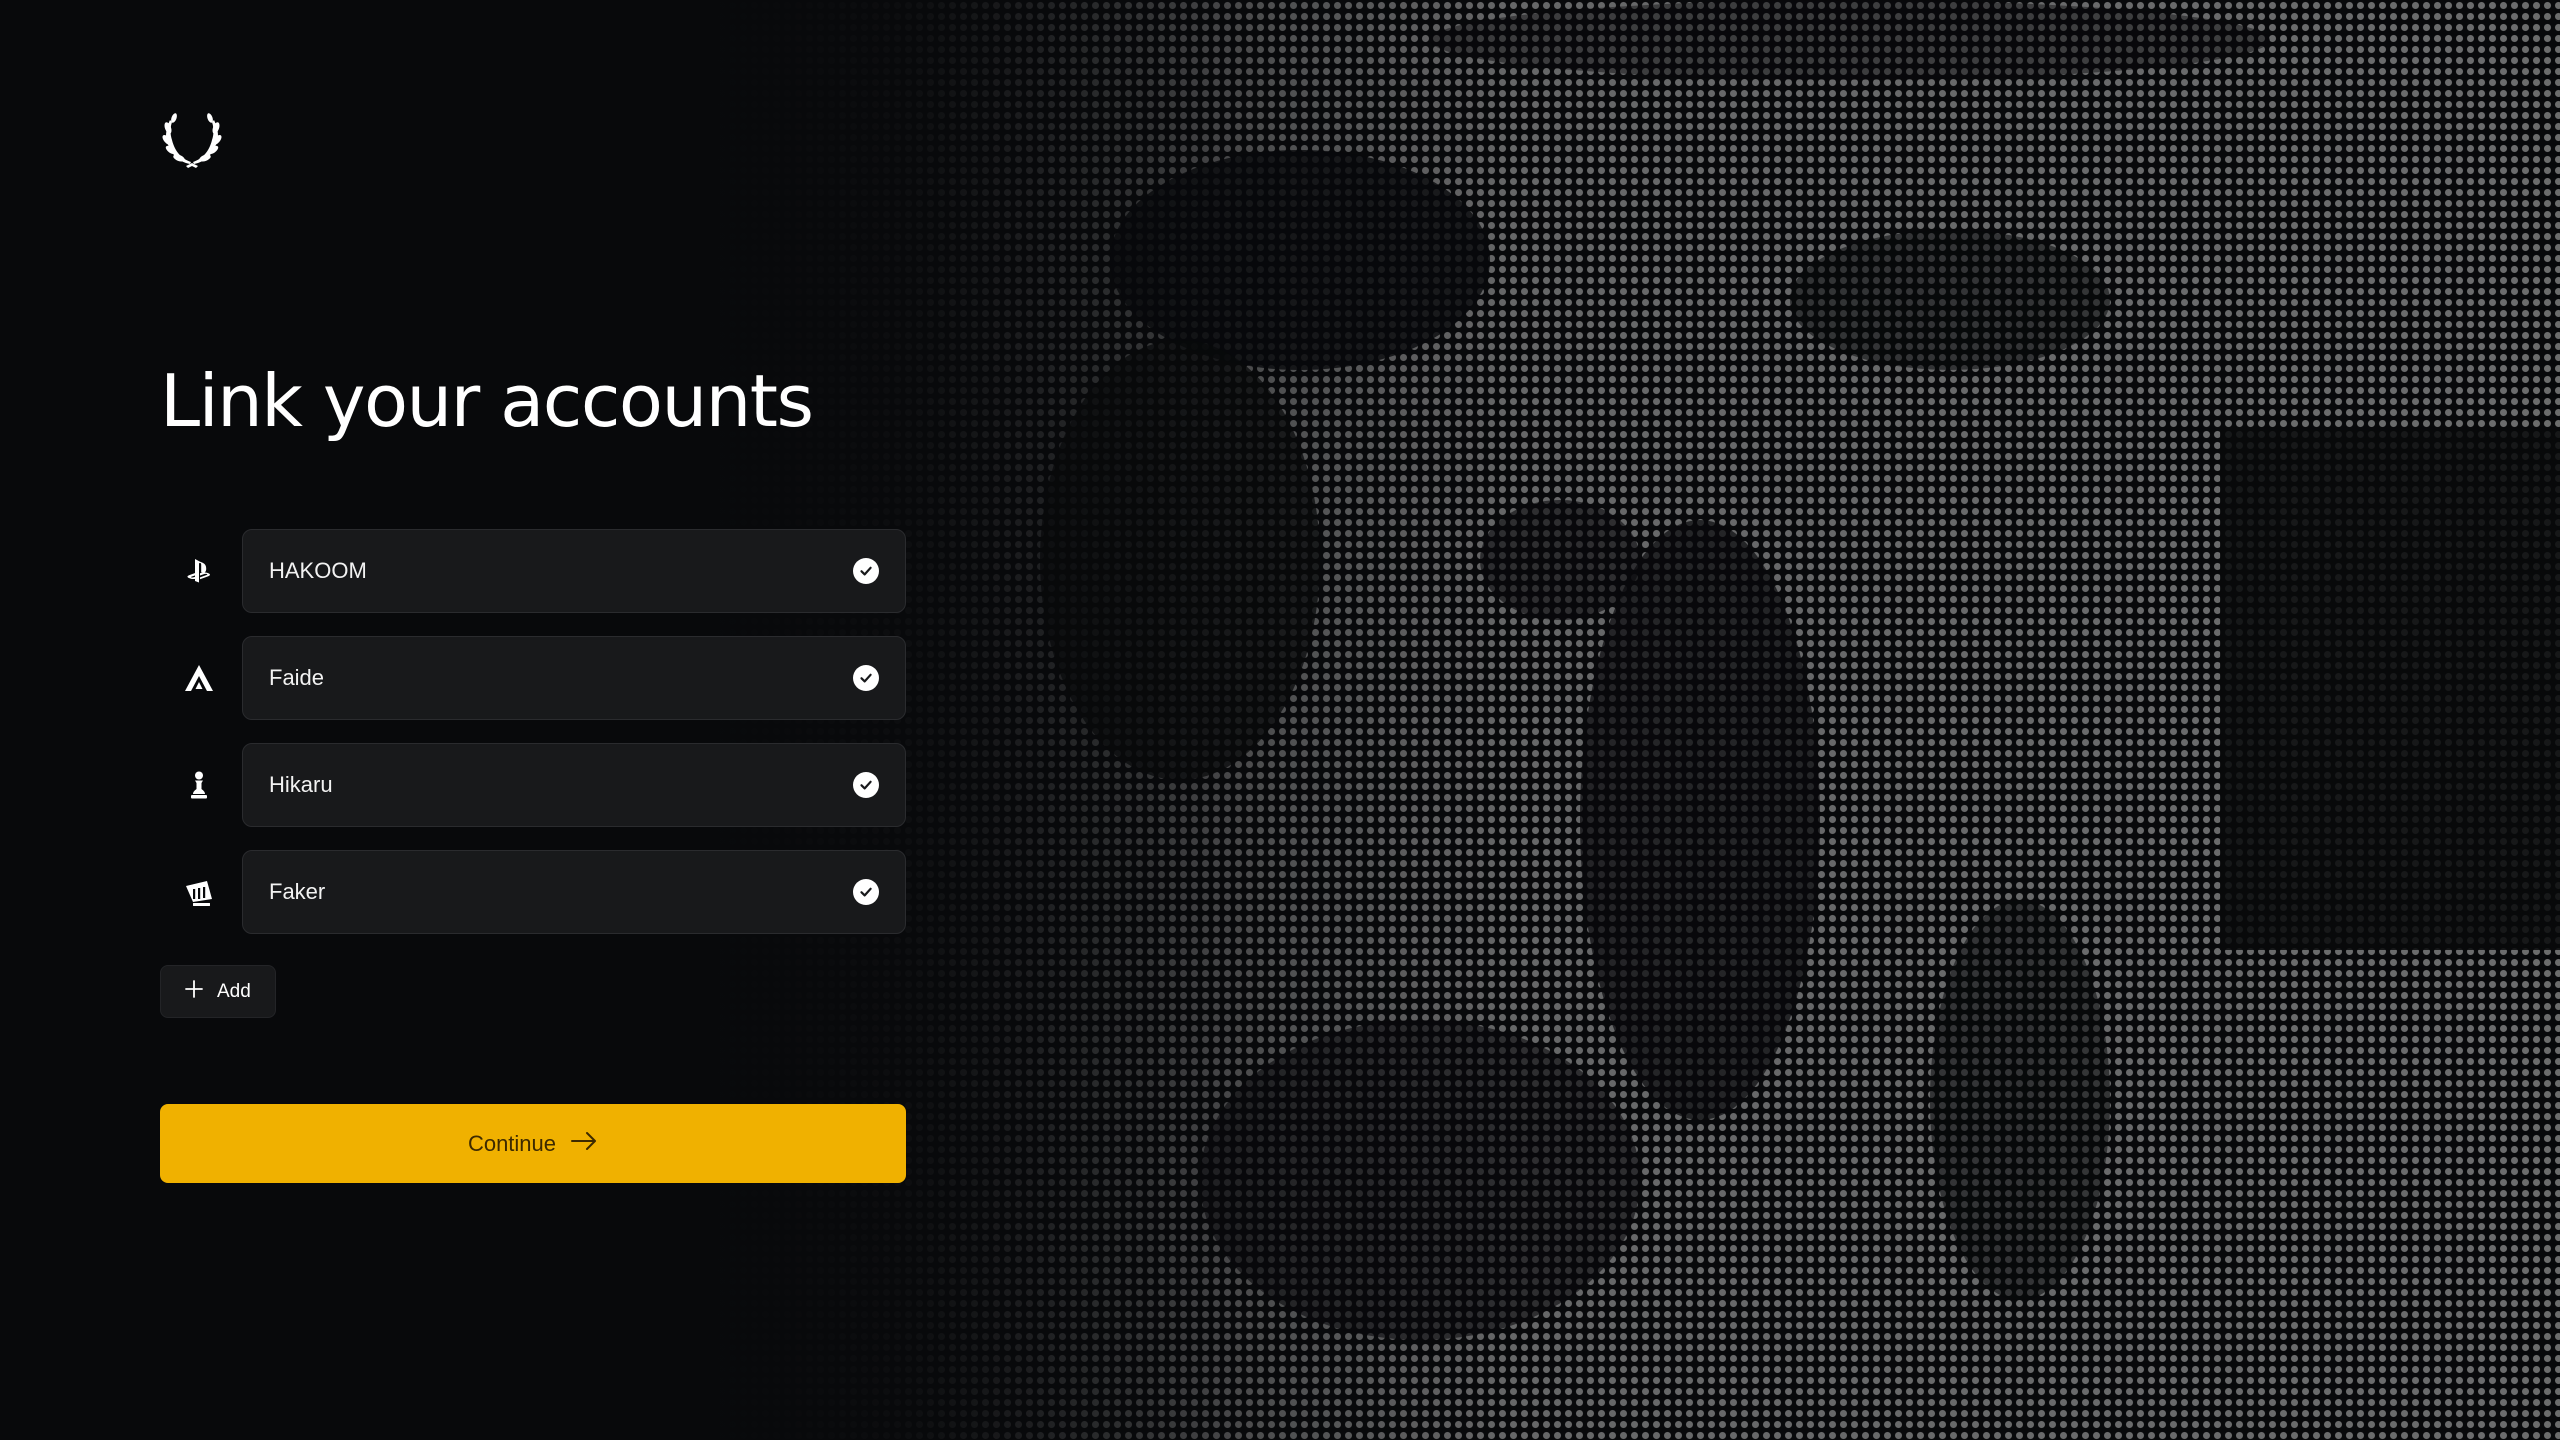  I want to click on account-name: Faide, so click(297, 677).